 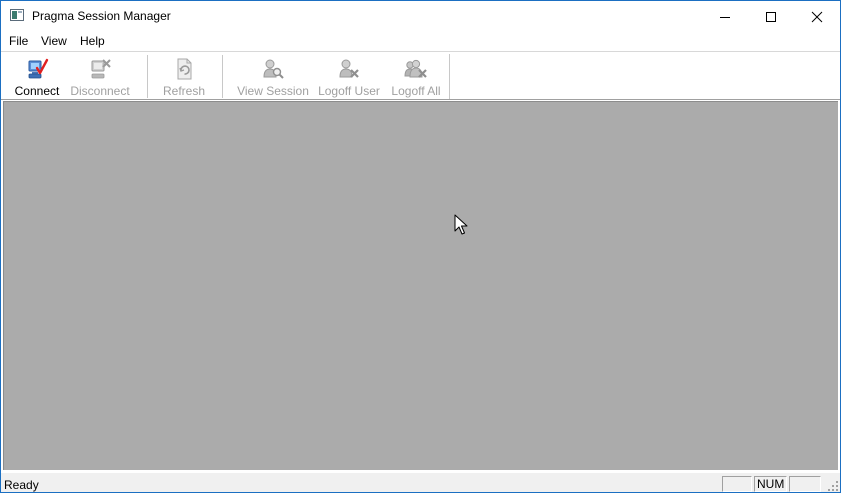 I want to click on app-icon, so click(x=17, y=15).